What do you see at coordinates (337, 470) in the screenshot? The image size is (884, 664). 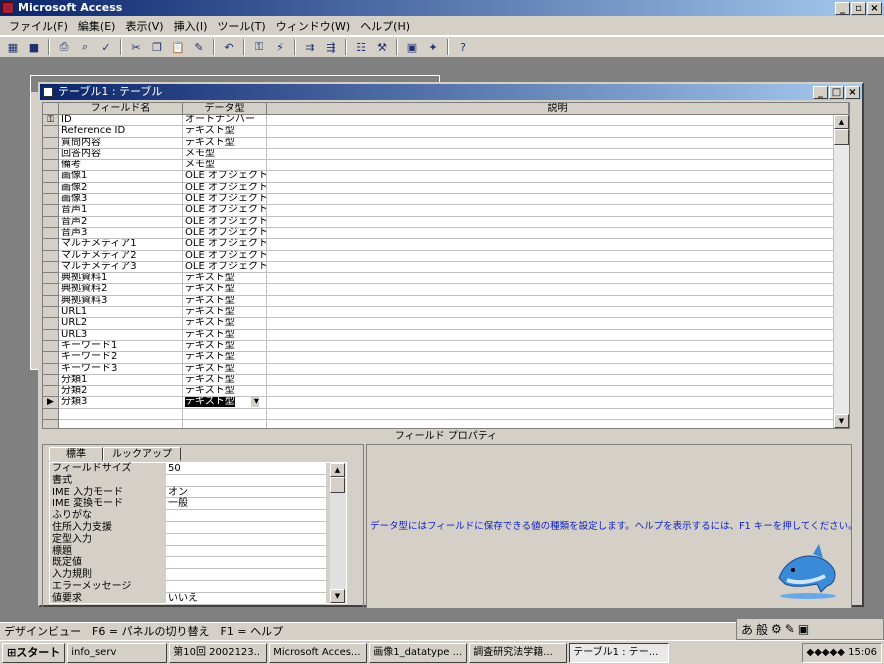 I see `prop-scroll-up-icon: ▲` at bounding box center [337, 470].